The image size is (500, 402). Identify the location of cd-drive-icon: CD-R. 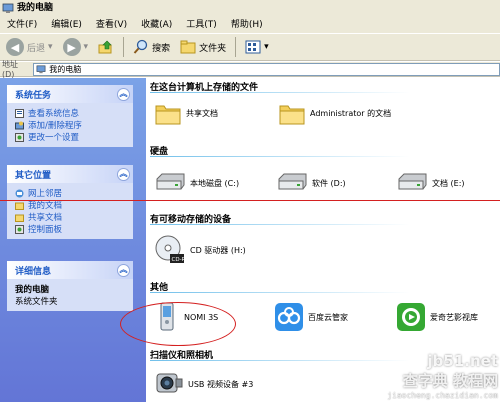
(170, 249).